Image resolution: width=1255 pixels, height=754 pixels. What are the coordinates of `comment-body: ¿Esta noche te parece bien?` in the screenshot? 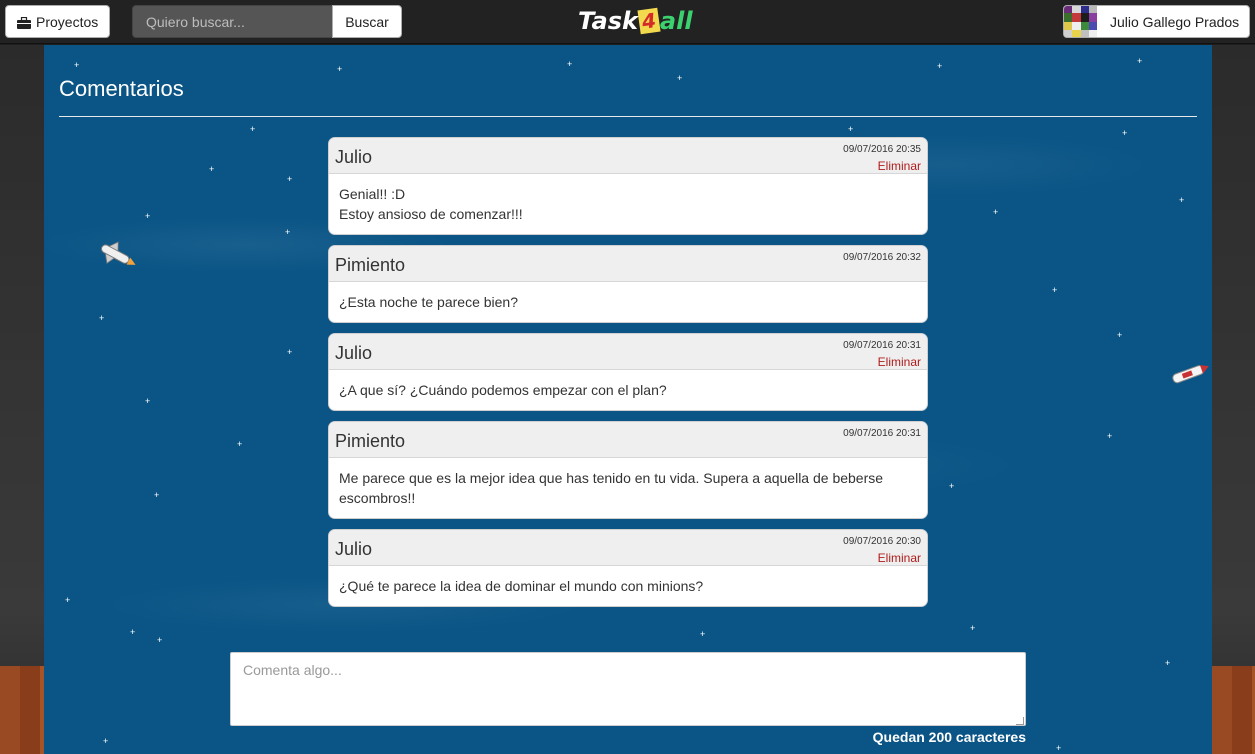 It's located at (628, 302).